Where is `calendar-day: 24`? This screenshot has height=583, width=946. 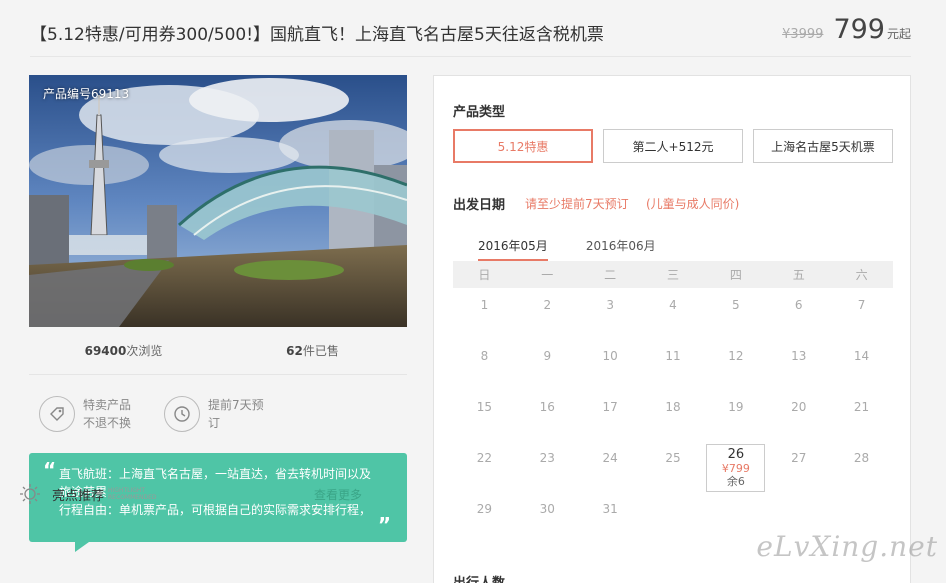
calendar-day: 24 is located at coordinates (610, 458).